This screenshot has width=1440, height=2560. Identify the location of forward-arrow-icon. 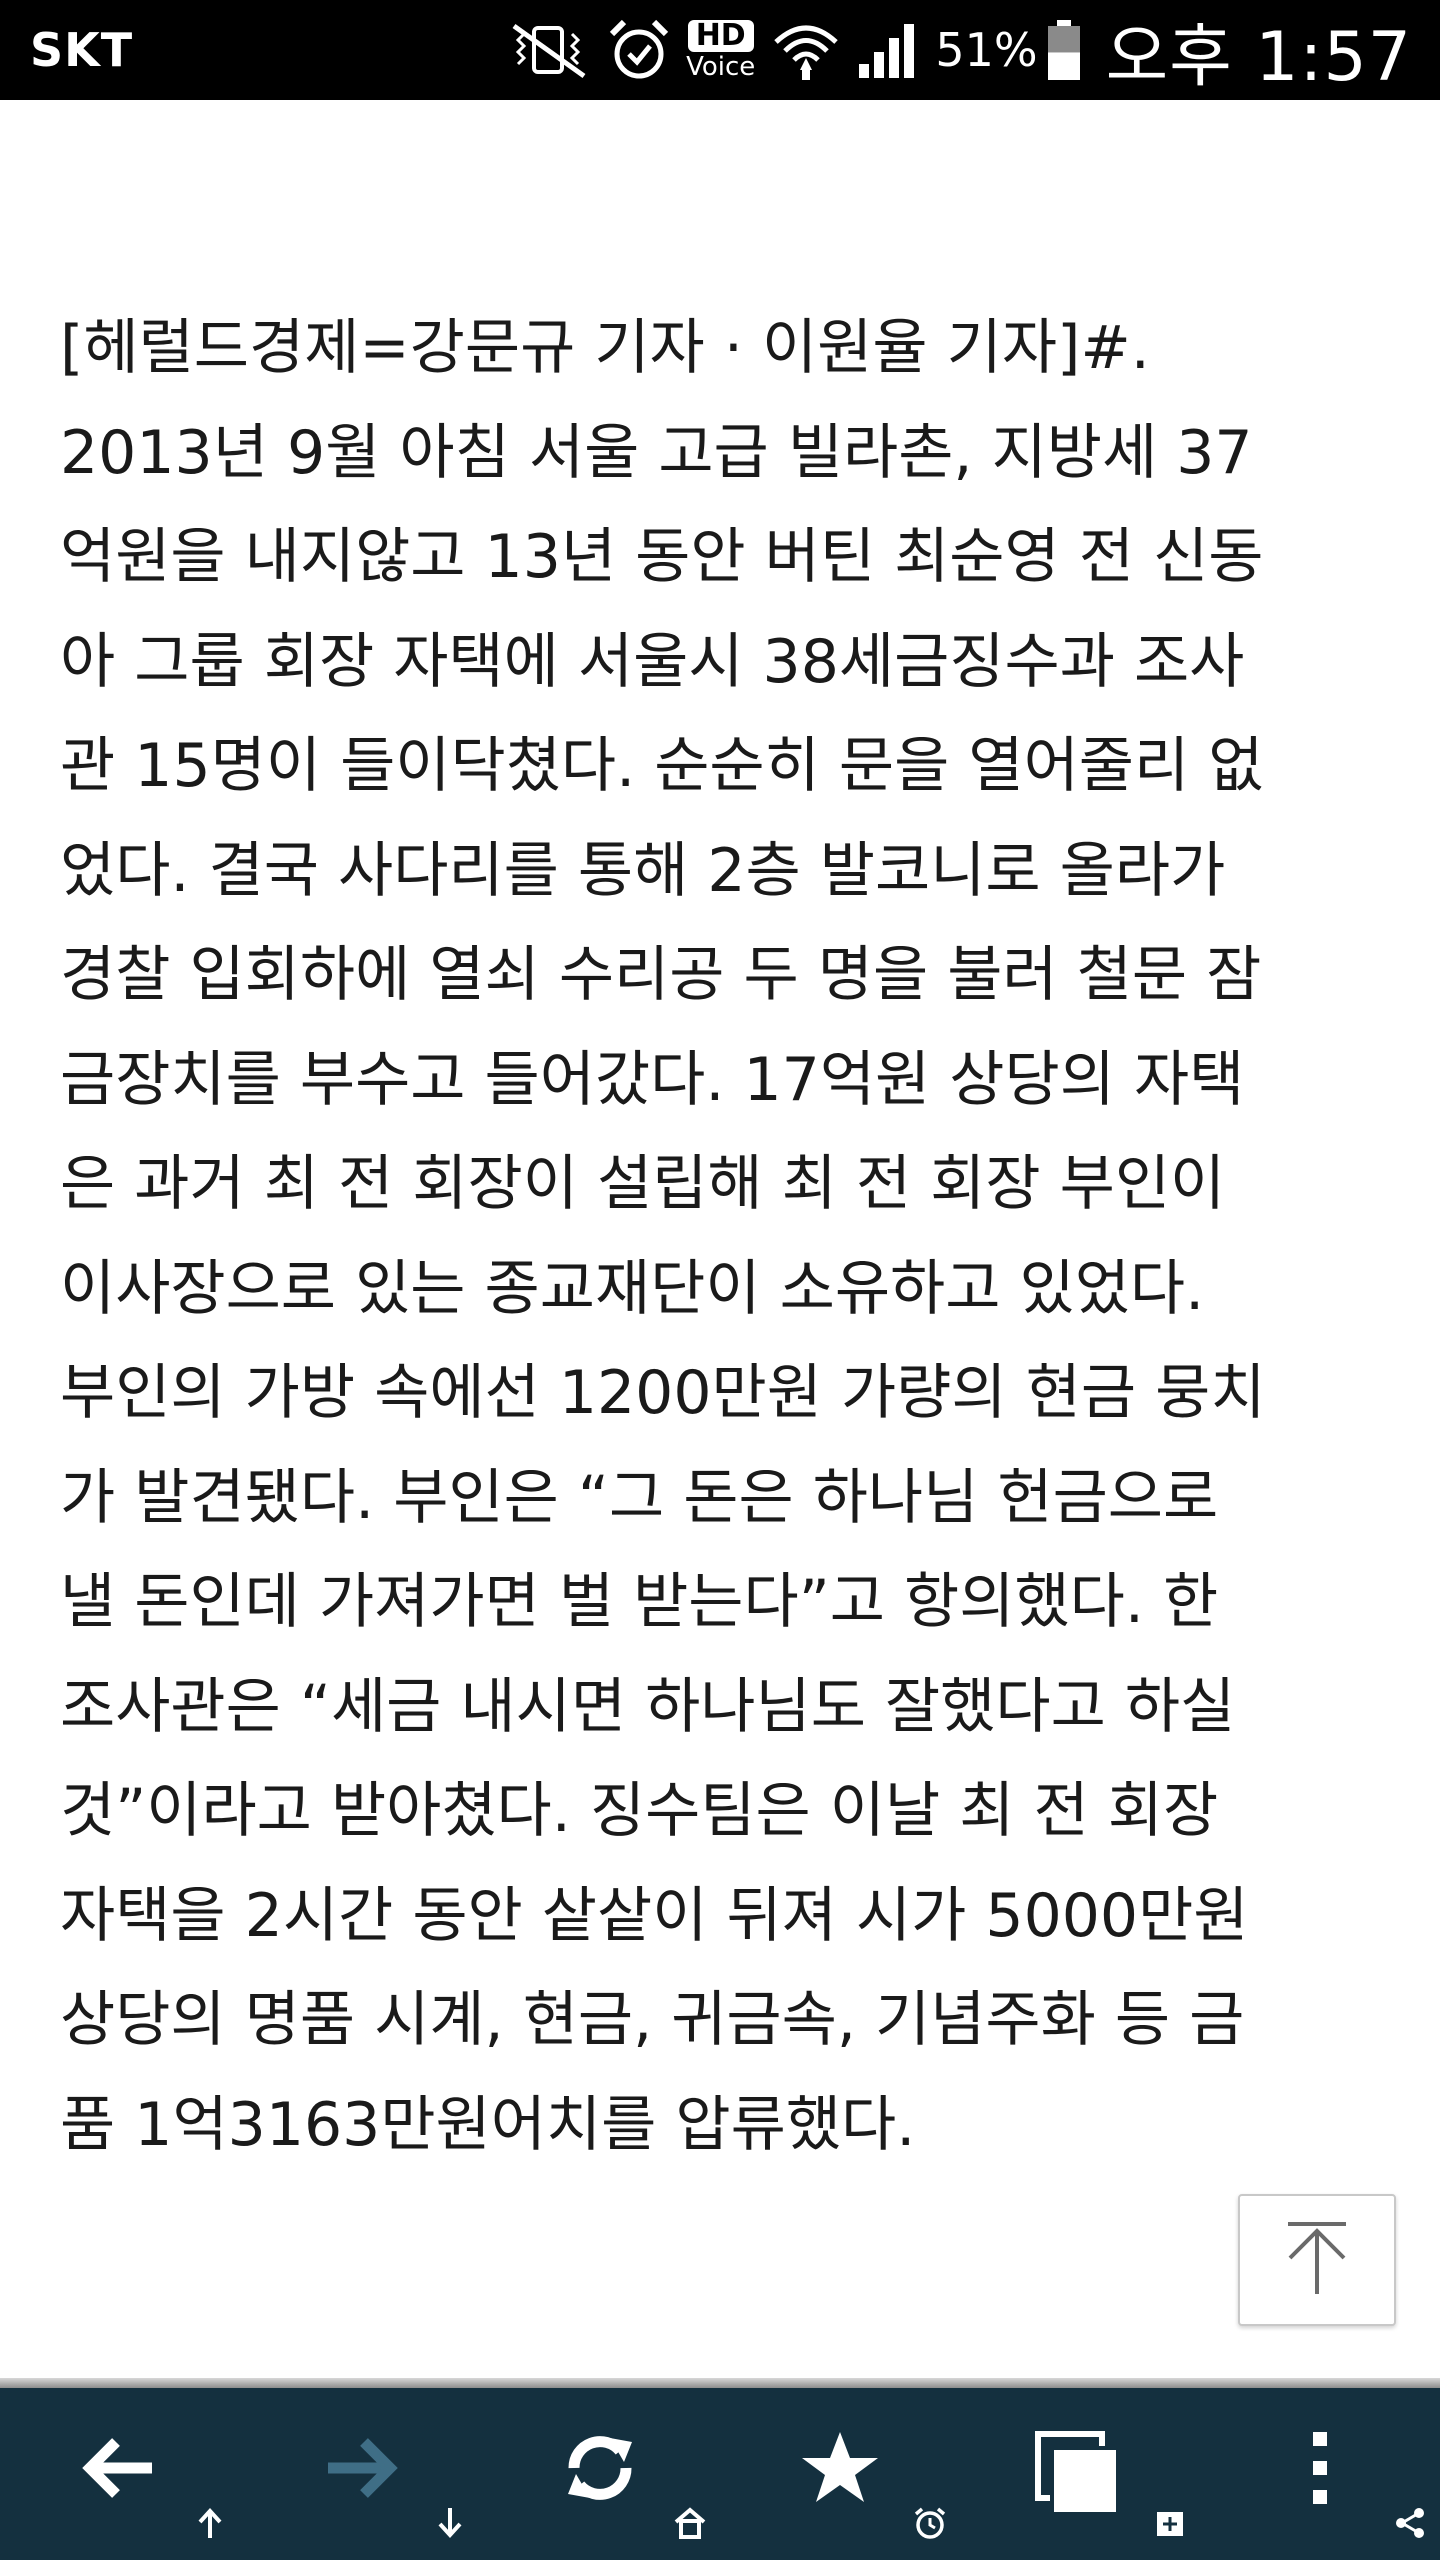
(360, 2470).